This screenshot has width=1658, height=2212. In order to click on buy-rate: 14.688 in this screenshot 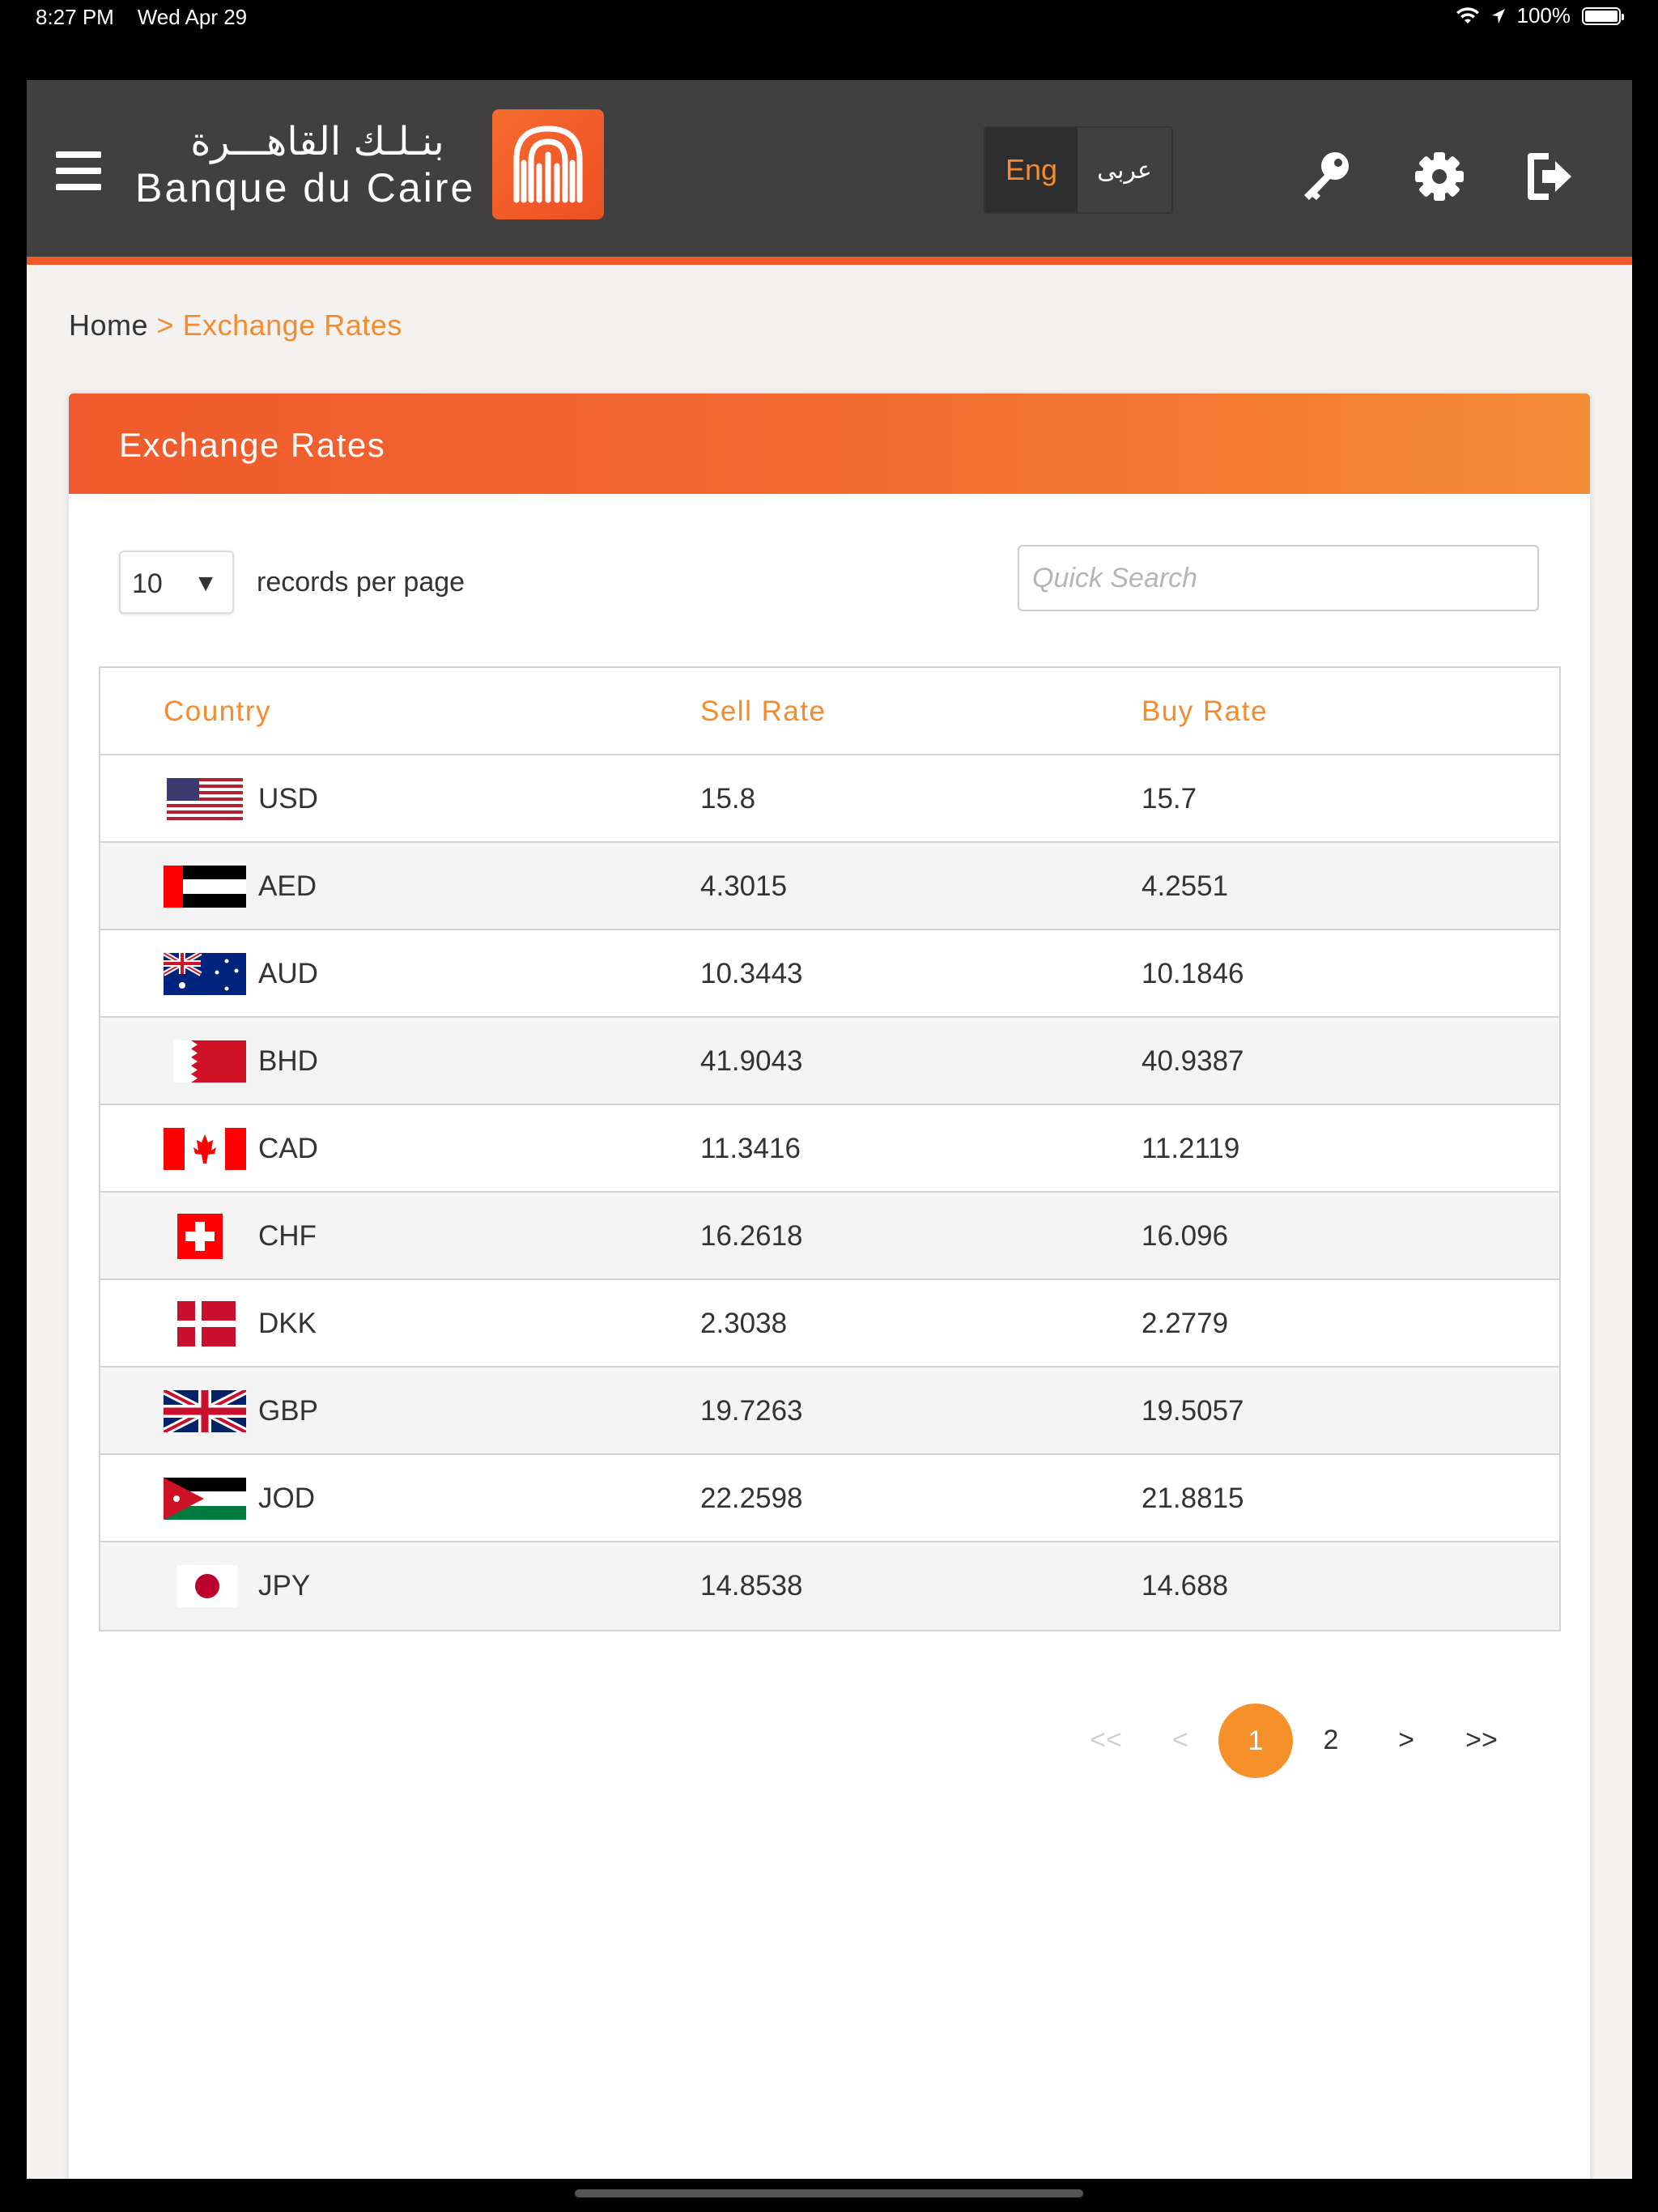, I will do `click(1185, 1586)`.